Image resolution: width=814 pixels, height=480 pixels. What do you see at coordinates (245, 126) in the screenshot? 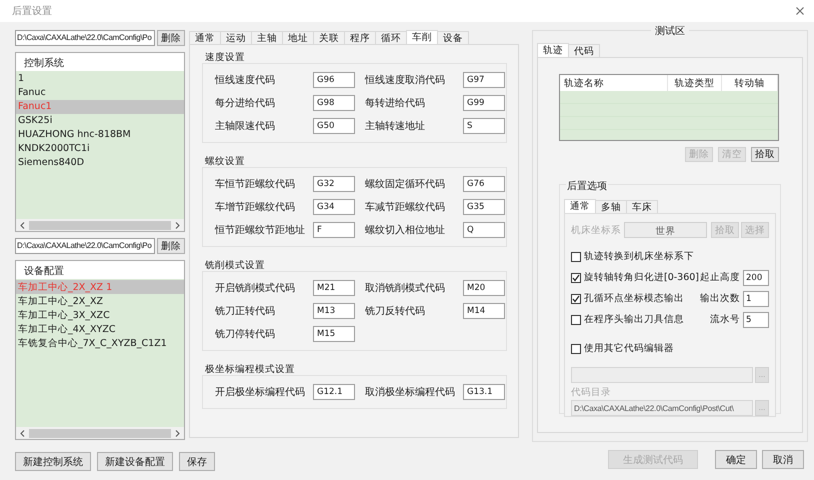
I see `field-label: 主轴限速代码` at bounding box center [245, 126].